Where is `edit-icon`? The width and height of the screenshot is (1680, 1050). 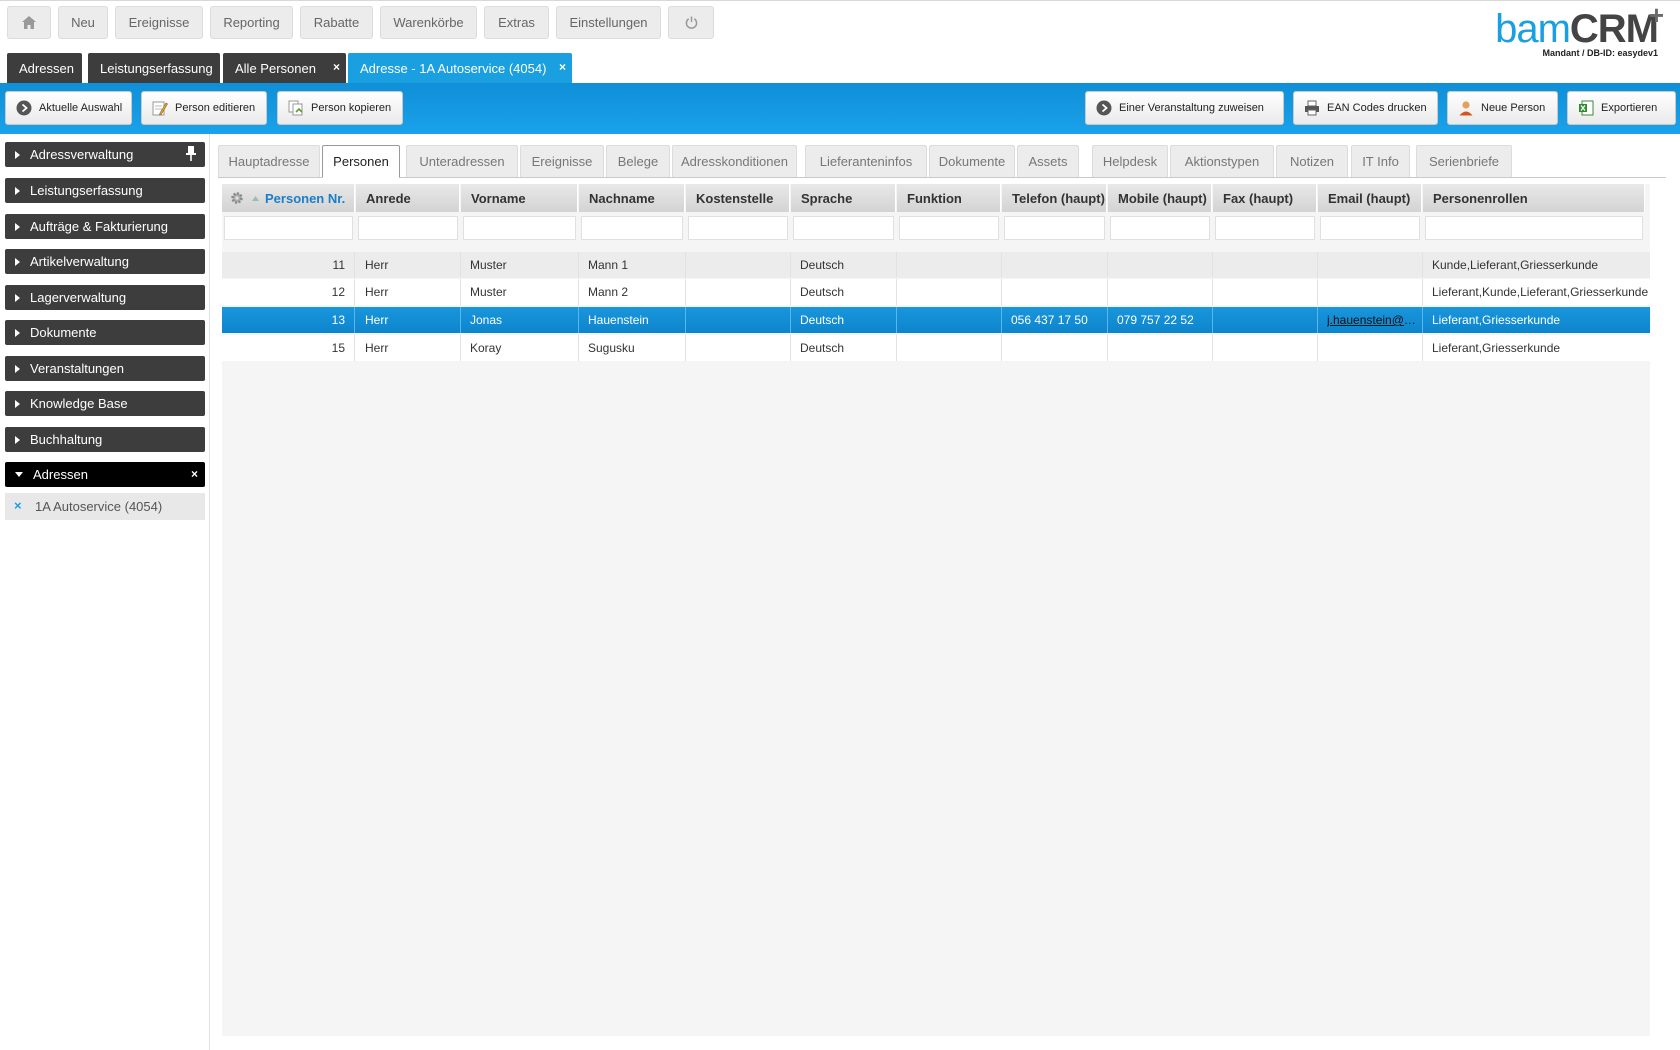 edit-icon is located at coordinates (160, 108).